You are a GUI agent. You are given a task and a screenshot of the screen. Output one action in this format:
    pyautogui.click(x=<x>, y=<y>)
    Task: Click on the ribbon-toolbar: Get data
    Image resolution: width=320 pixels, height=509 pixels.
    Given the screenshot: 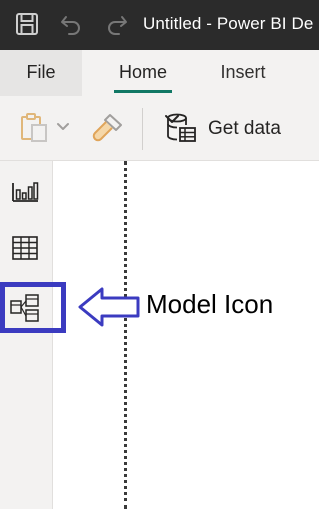 What is the action you would take?
    pyautogui.click(x=159, y=128)
    